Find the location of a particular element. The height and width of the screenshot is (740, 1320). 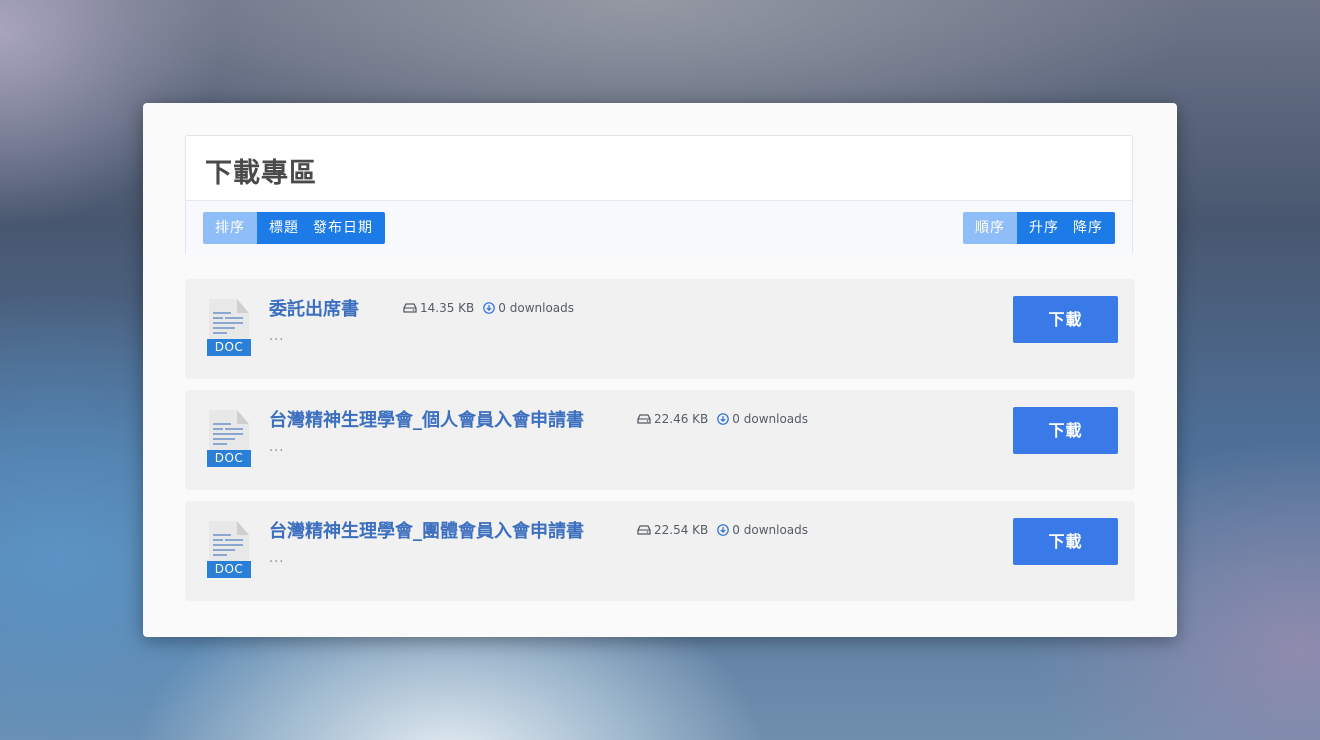

order-descending-button: 降序 is located at coordinates (1090, 228).